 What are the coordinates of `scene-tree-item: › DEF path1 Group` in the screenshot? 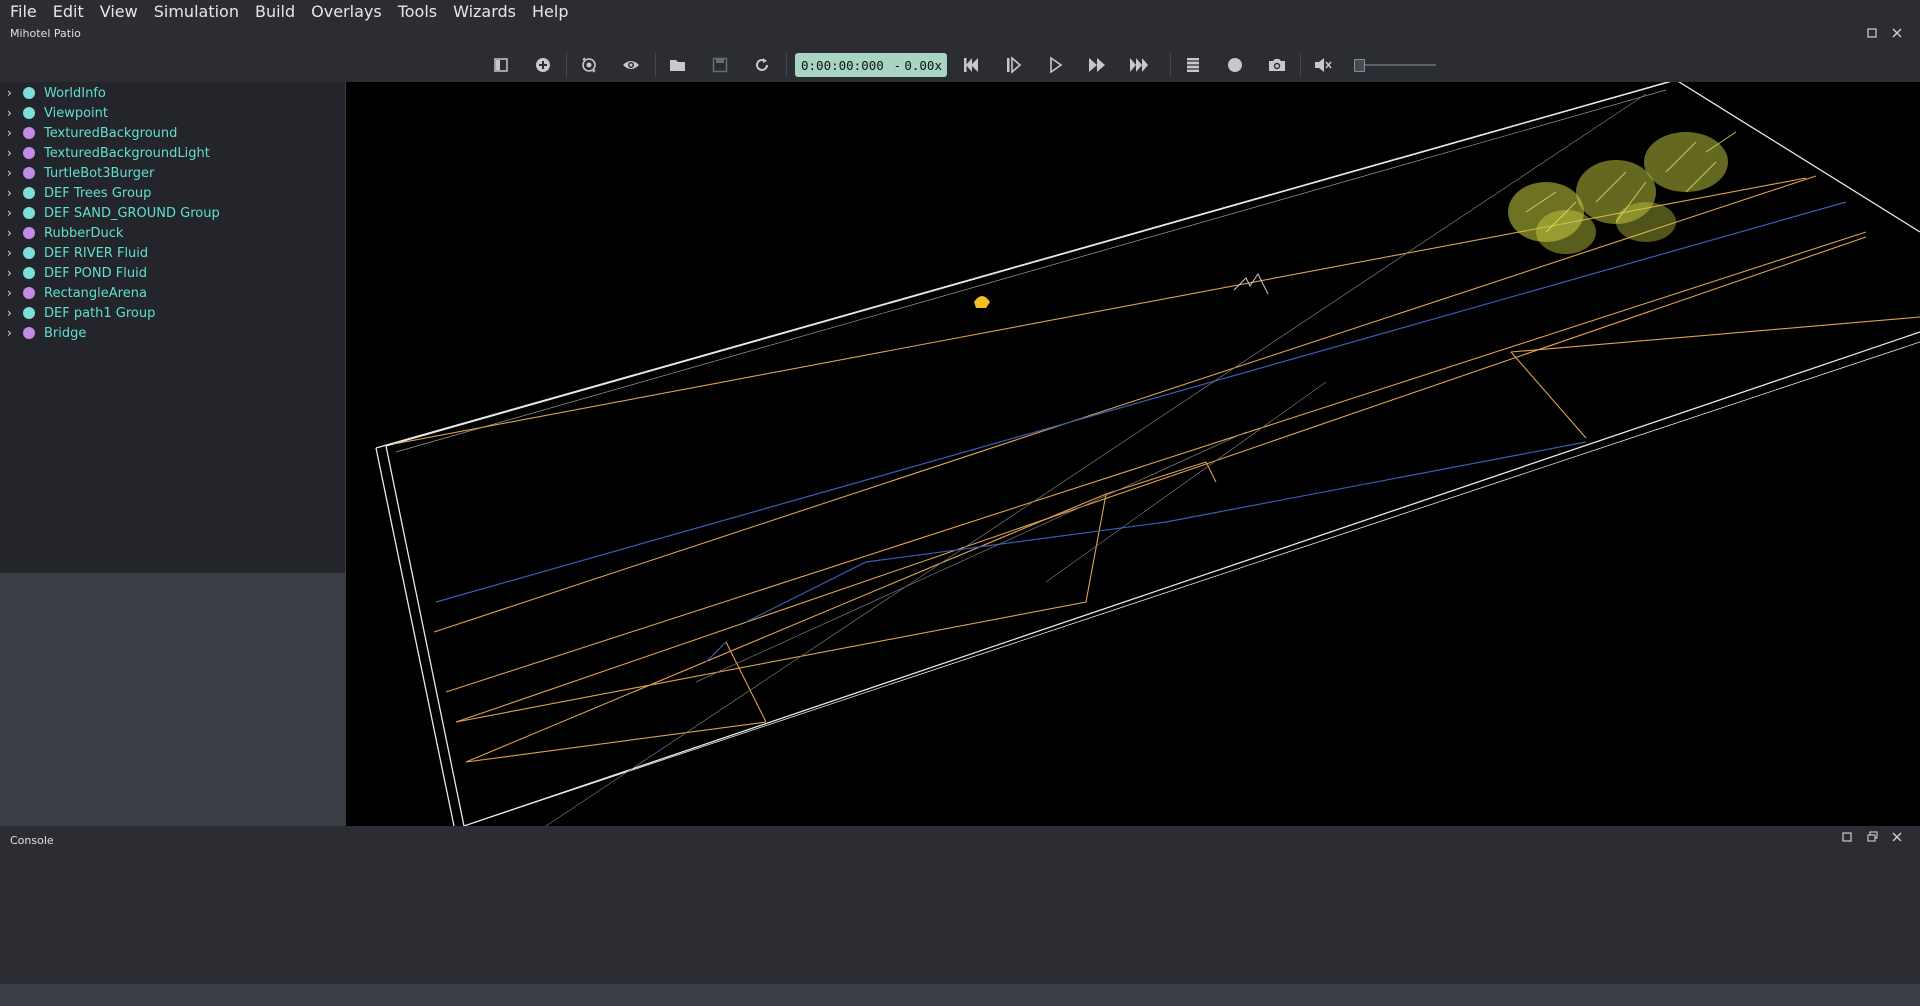 It's located at (172, 313).